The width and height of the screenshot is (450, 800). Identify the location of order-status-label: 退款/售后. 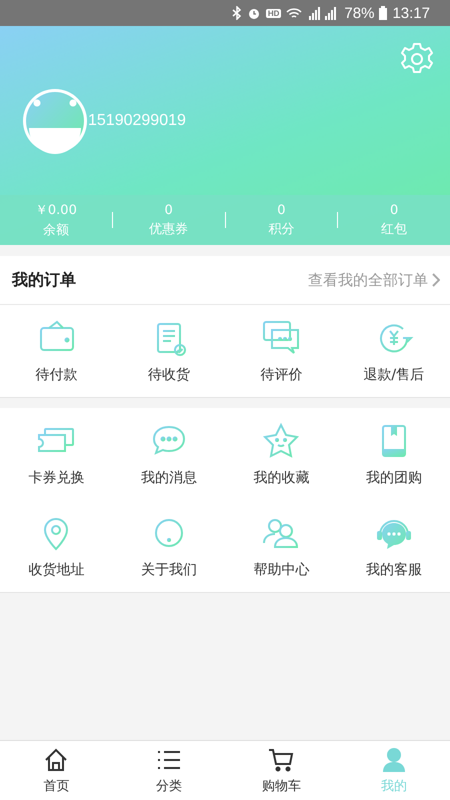
(393, 375).